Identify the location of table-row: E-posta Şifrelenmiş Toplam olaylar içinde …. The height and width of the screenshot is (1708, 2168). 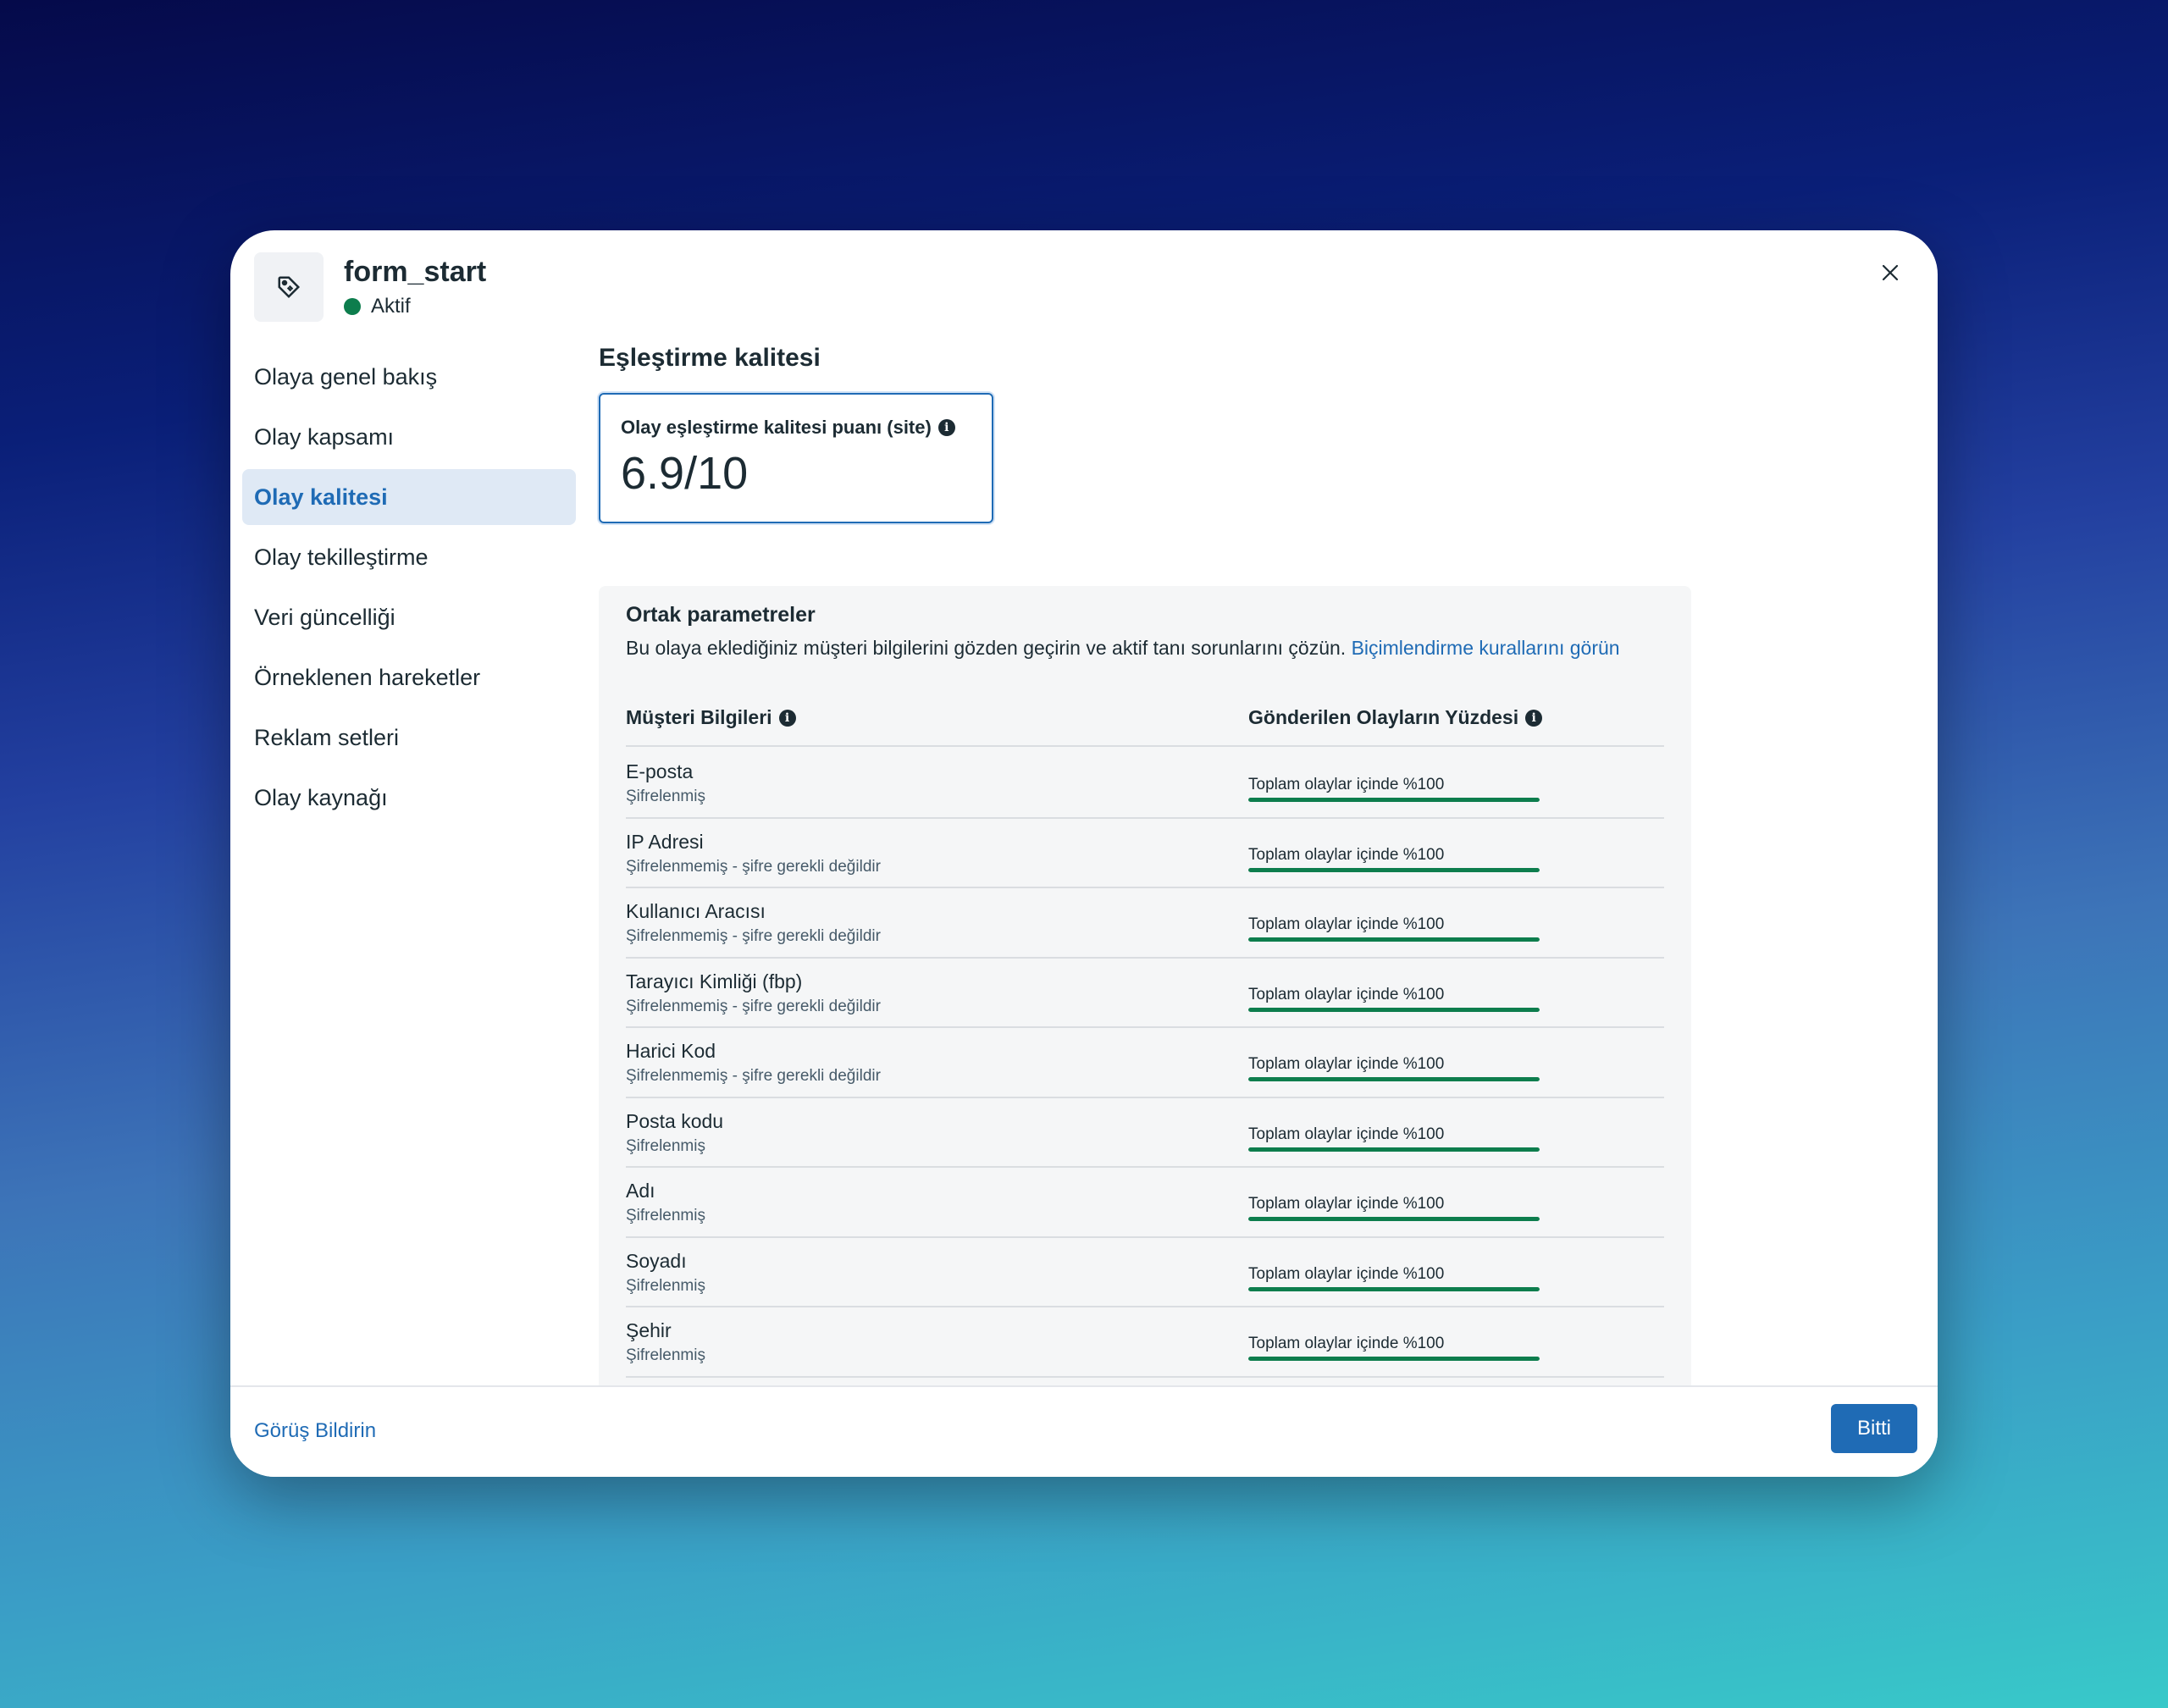
(1145, 784).